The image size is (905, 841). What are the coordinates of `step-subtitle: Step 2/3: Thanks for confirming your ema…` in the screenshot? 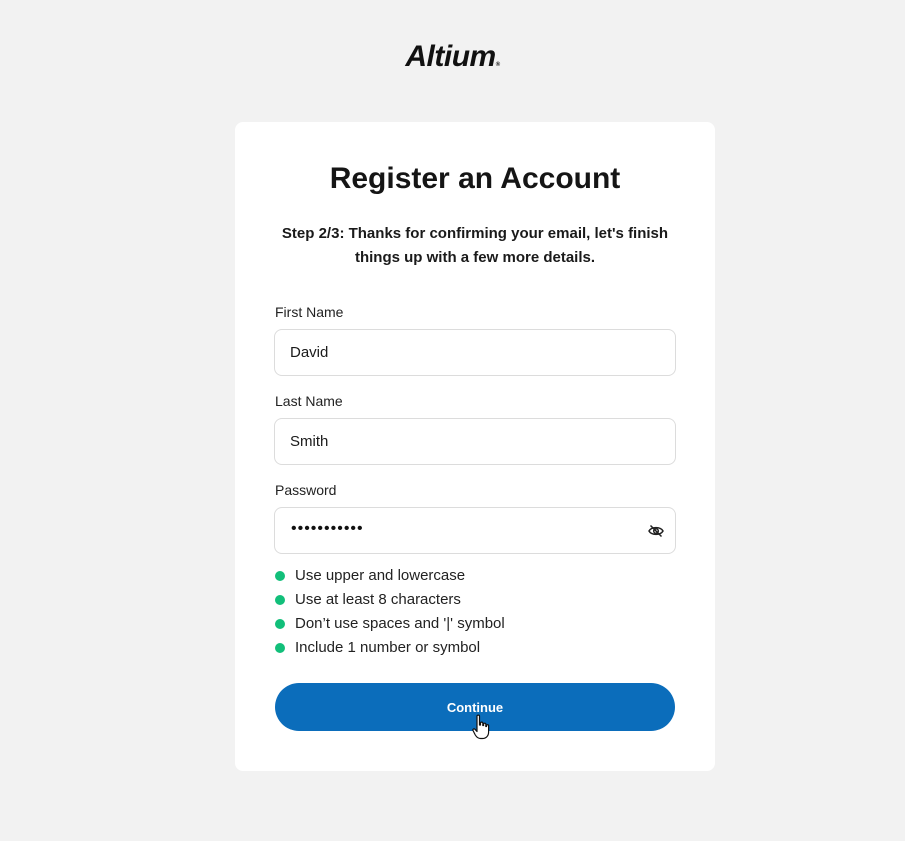 It's located at (475, 245).